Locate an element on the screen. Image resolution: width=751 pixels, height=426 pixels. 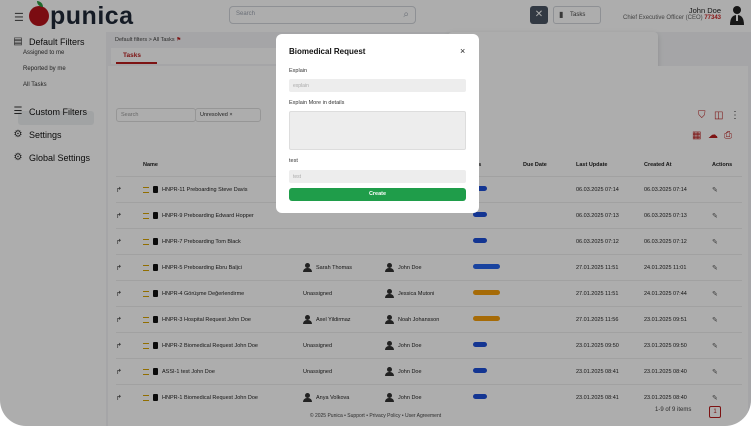
test-label: test is located at coordinates (293, 161).